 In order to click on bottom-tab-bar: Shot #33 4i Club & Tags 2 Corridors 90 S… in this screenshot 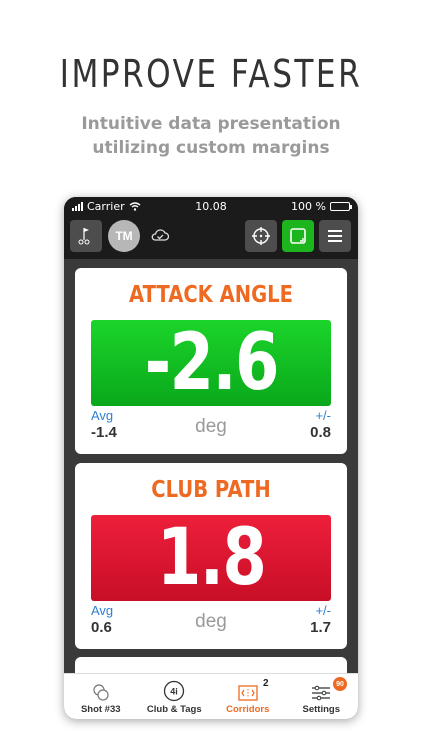, I will do `click(211, 696)`.